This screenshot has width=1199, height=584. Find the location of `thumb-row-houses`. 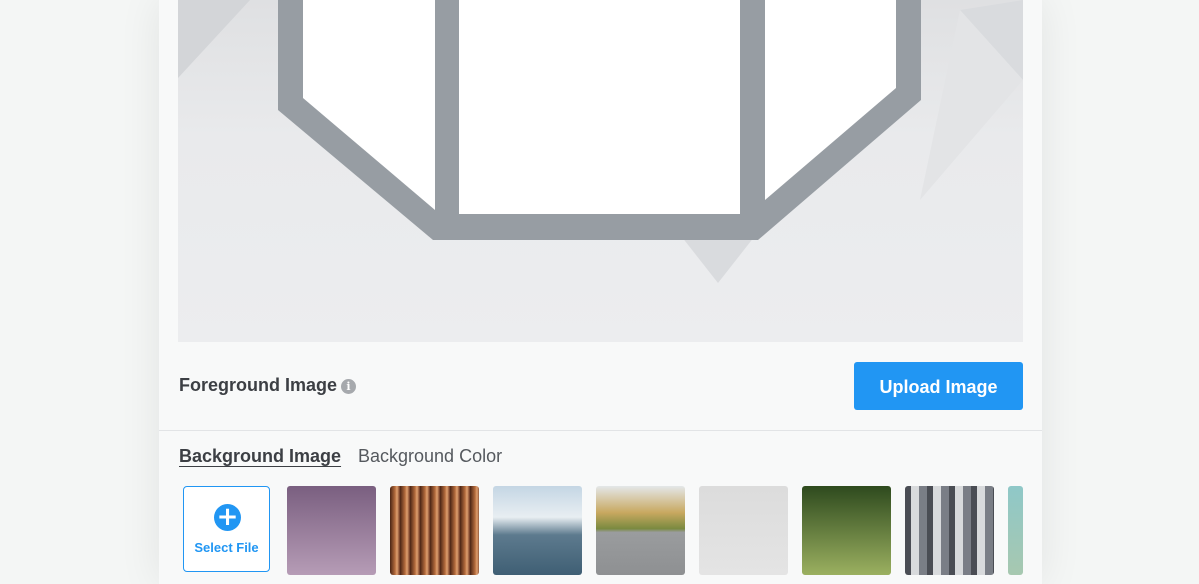

thumb-row-houses is located at coordinates (949, 530).